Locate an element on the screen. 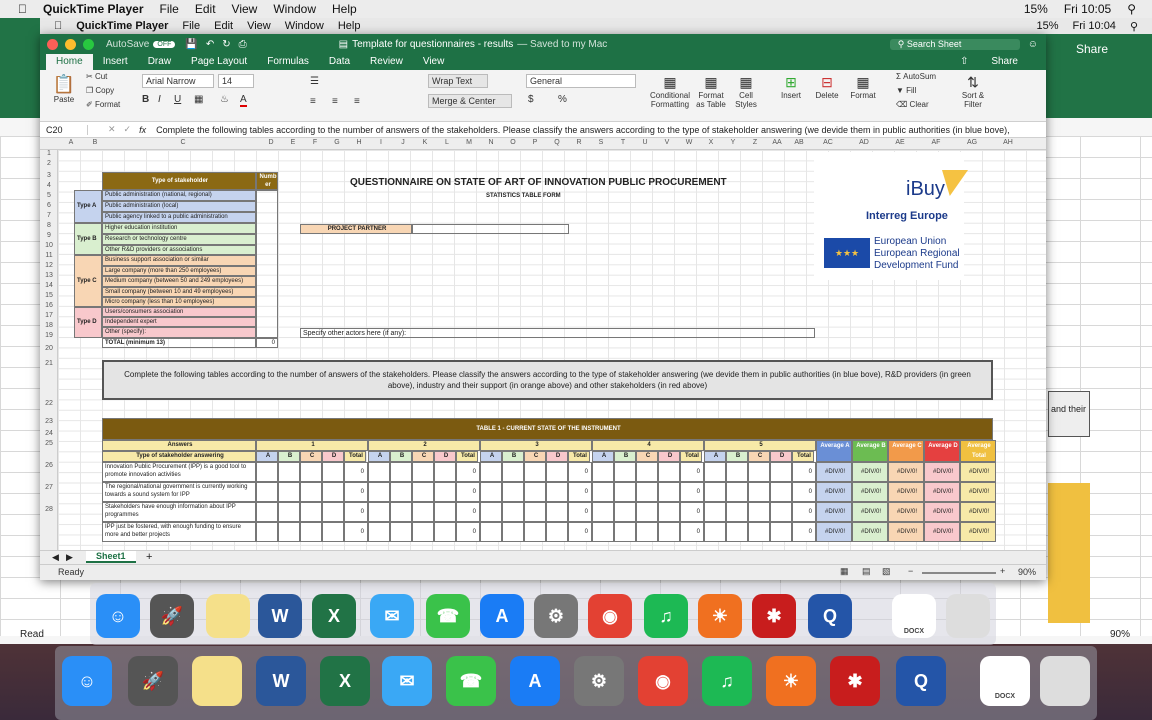 This screenshot has height=720, width=1152. column-header: F is located at coordinates (315, 142).